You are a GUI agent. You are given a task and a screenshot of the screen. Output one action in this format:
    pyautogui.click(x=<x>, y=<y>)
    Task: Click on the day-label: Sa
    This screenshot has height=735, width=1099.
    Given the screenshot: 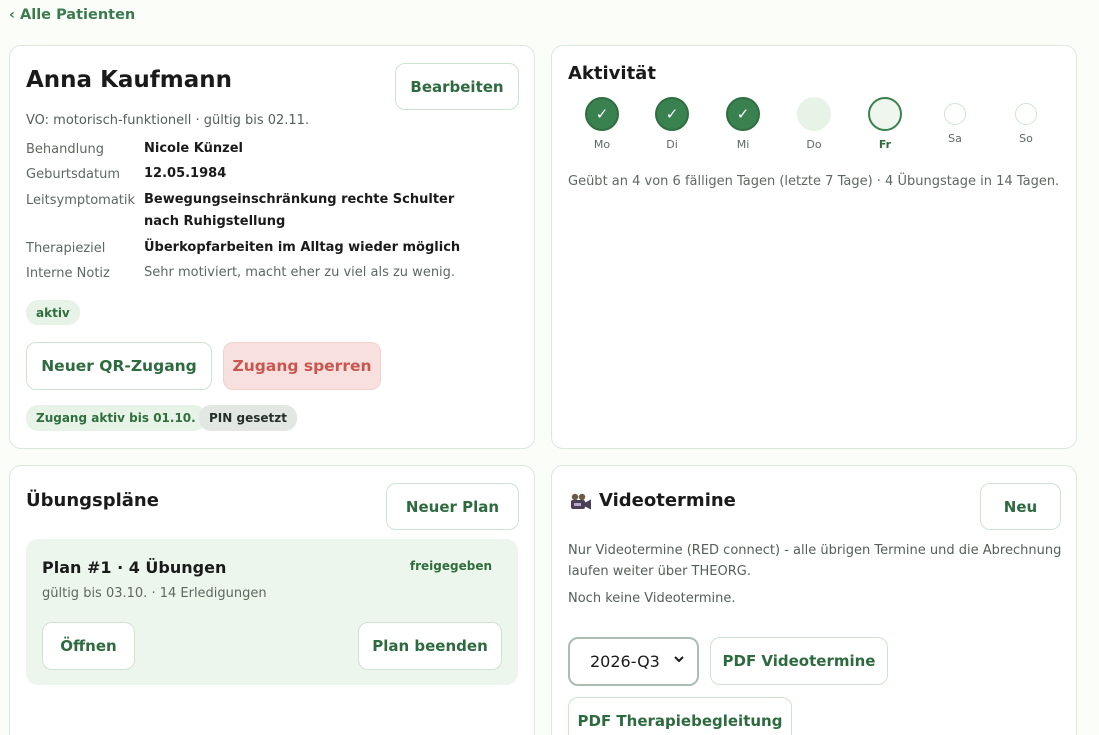 What is the action you would take?
    pyautogui.click(x=955, y=138)
    